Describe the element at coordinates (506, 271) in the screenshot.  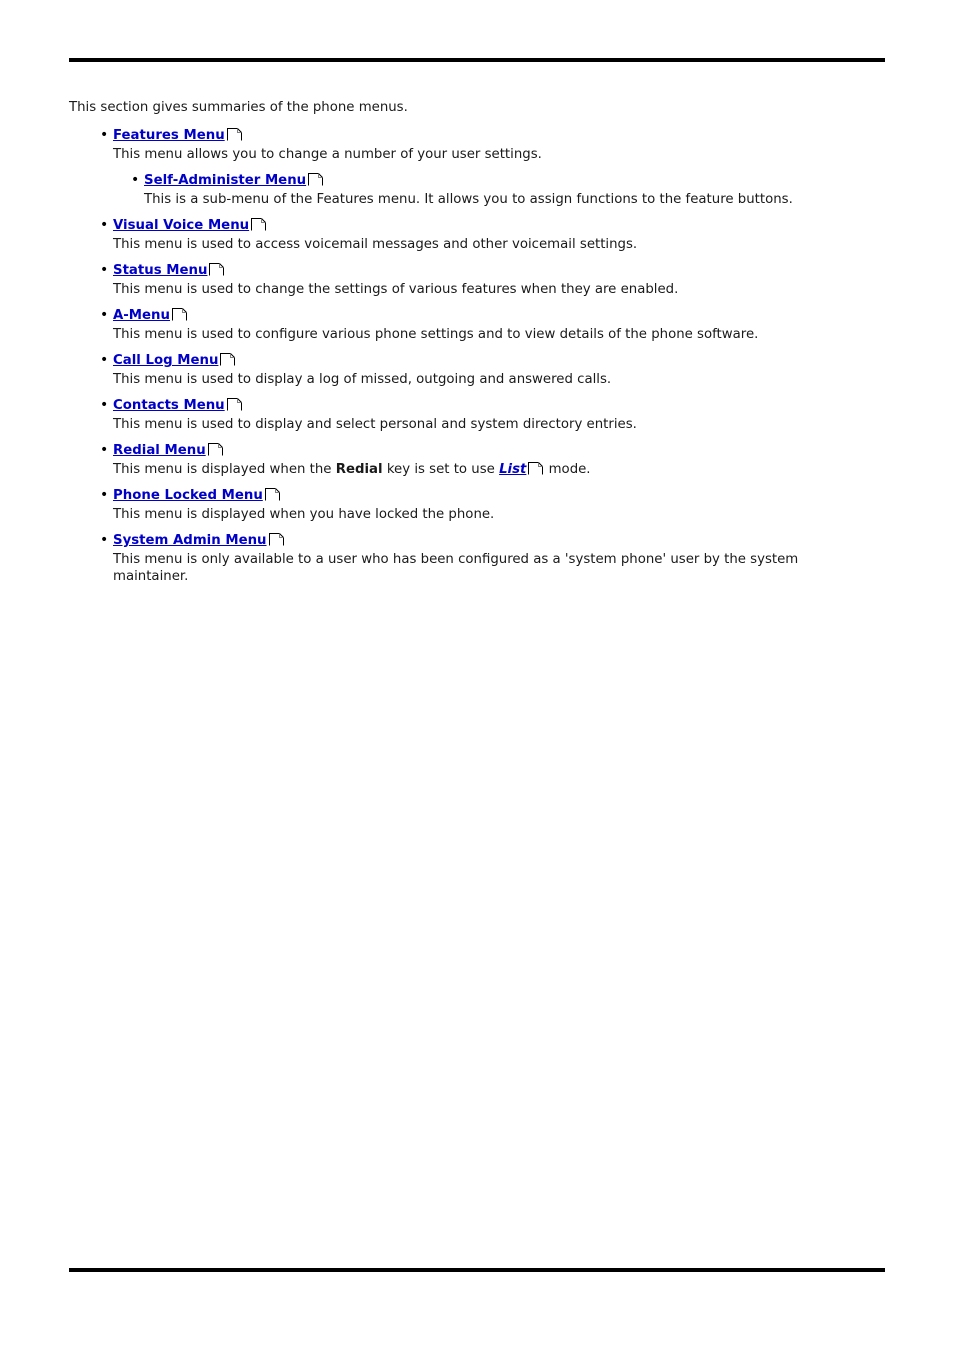
I see `menu-heading-status: Status Menu` at that location.